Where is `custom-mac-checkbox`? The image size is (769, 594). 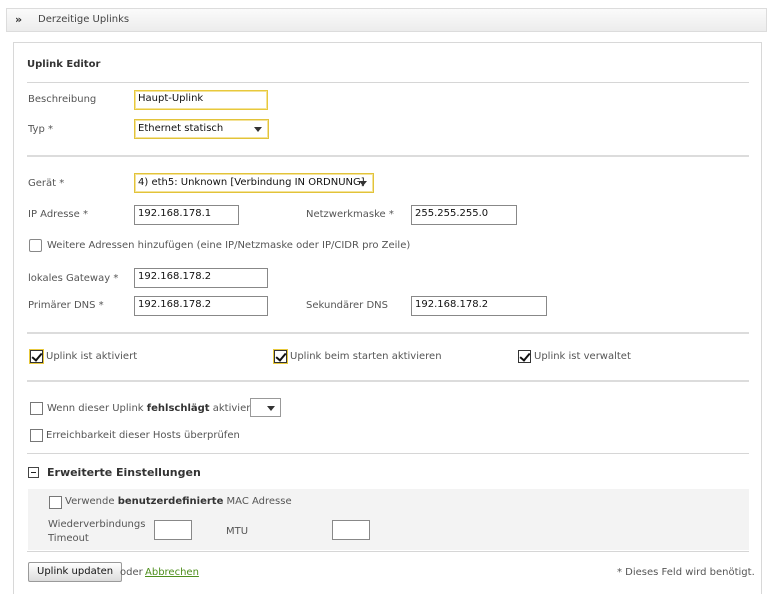
custom-mac-checkbox is located at coordinates (55, 502).